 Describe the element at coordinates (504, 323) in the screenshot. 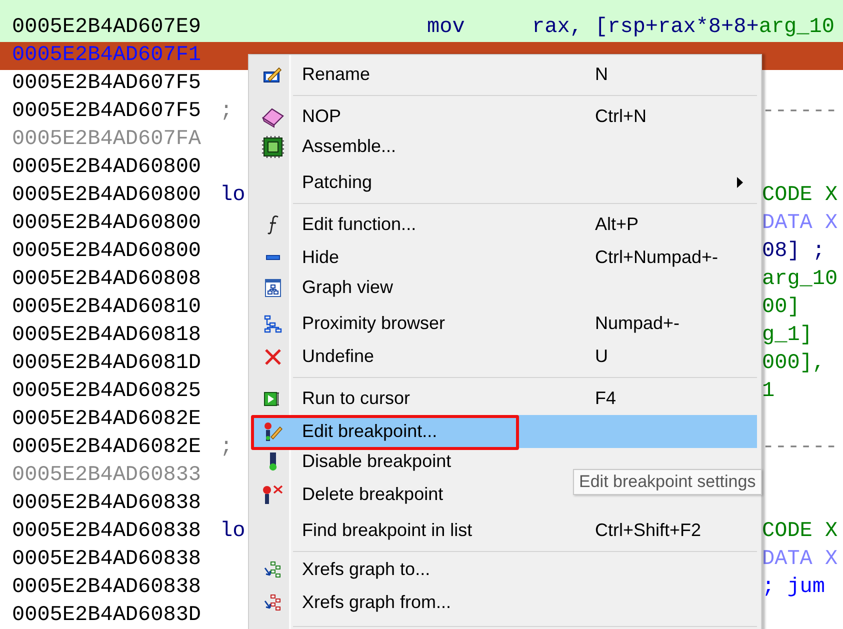

I see `menu-item: Proximity browser Numpad+-` at that location.